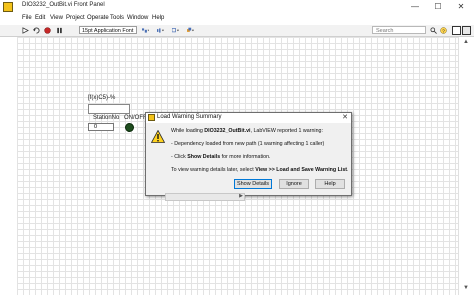 The image size is (474, 295). Describe the element at coordinates (98, 18) in the screenshot. I see `menu-operate: Operate` at that location.